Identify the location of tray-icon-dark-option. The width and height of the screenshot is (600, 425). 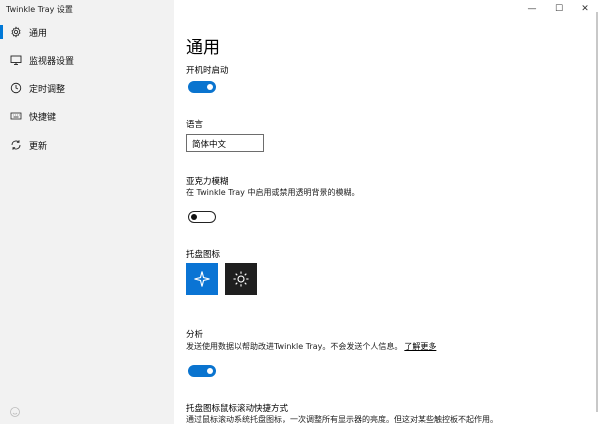
(241, 279).